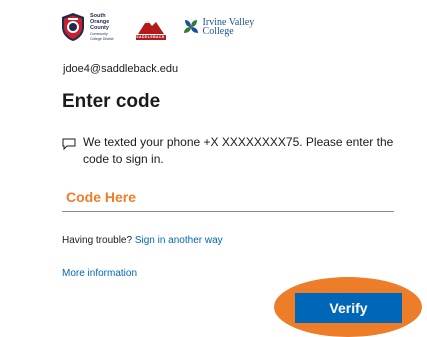 This screenshot has height=337, width=427. I want to click on socccd-subline: College District, so click(102, 39).